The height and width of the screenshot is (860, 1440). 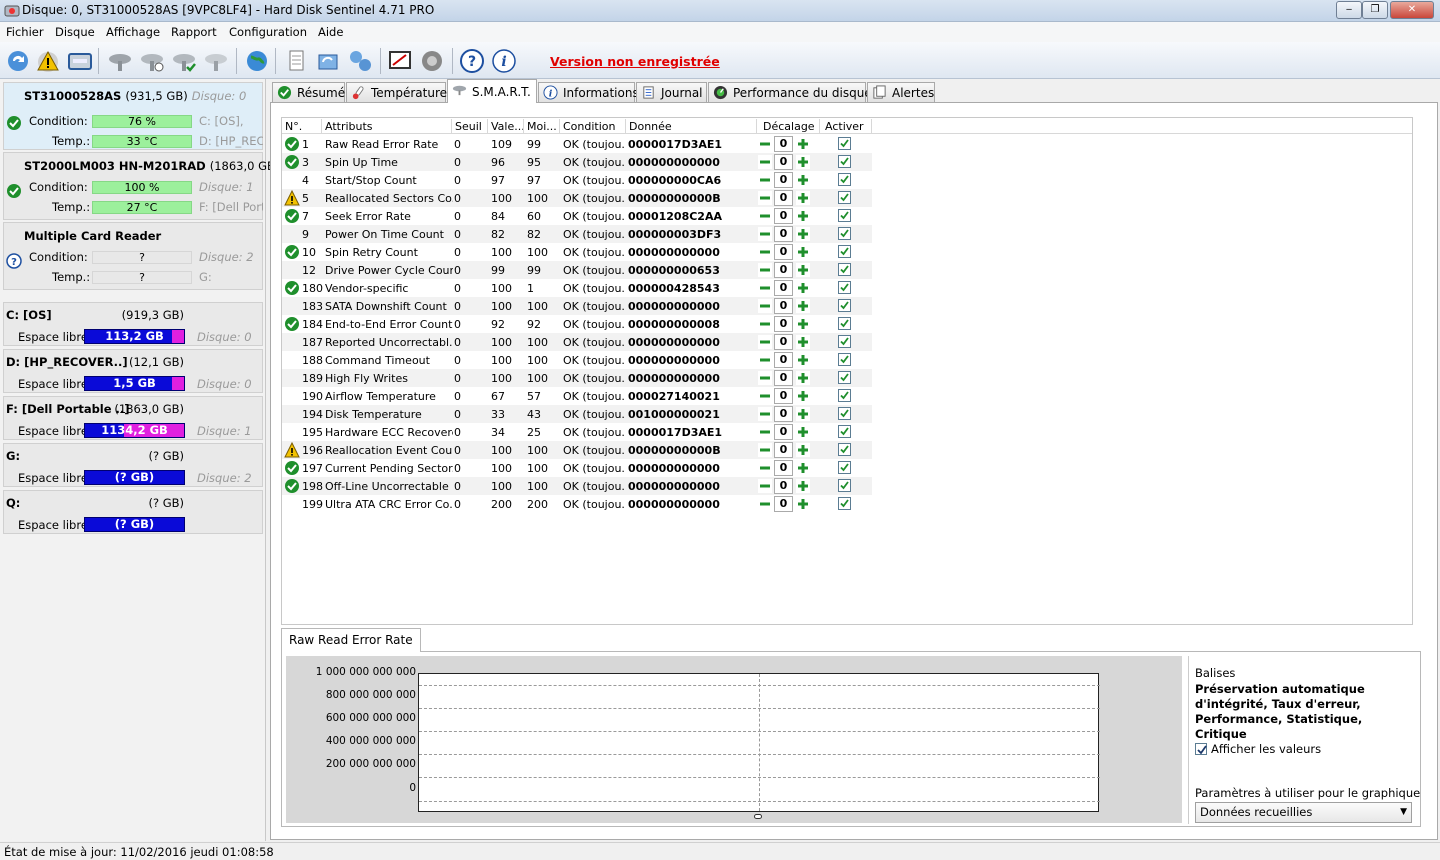 What do you see at coordinates (650, 126) in the screenshot?
I see `column-header-donnee: Donnée` at bounding box center [650, 126].